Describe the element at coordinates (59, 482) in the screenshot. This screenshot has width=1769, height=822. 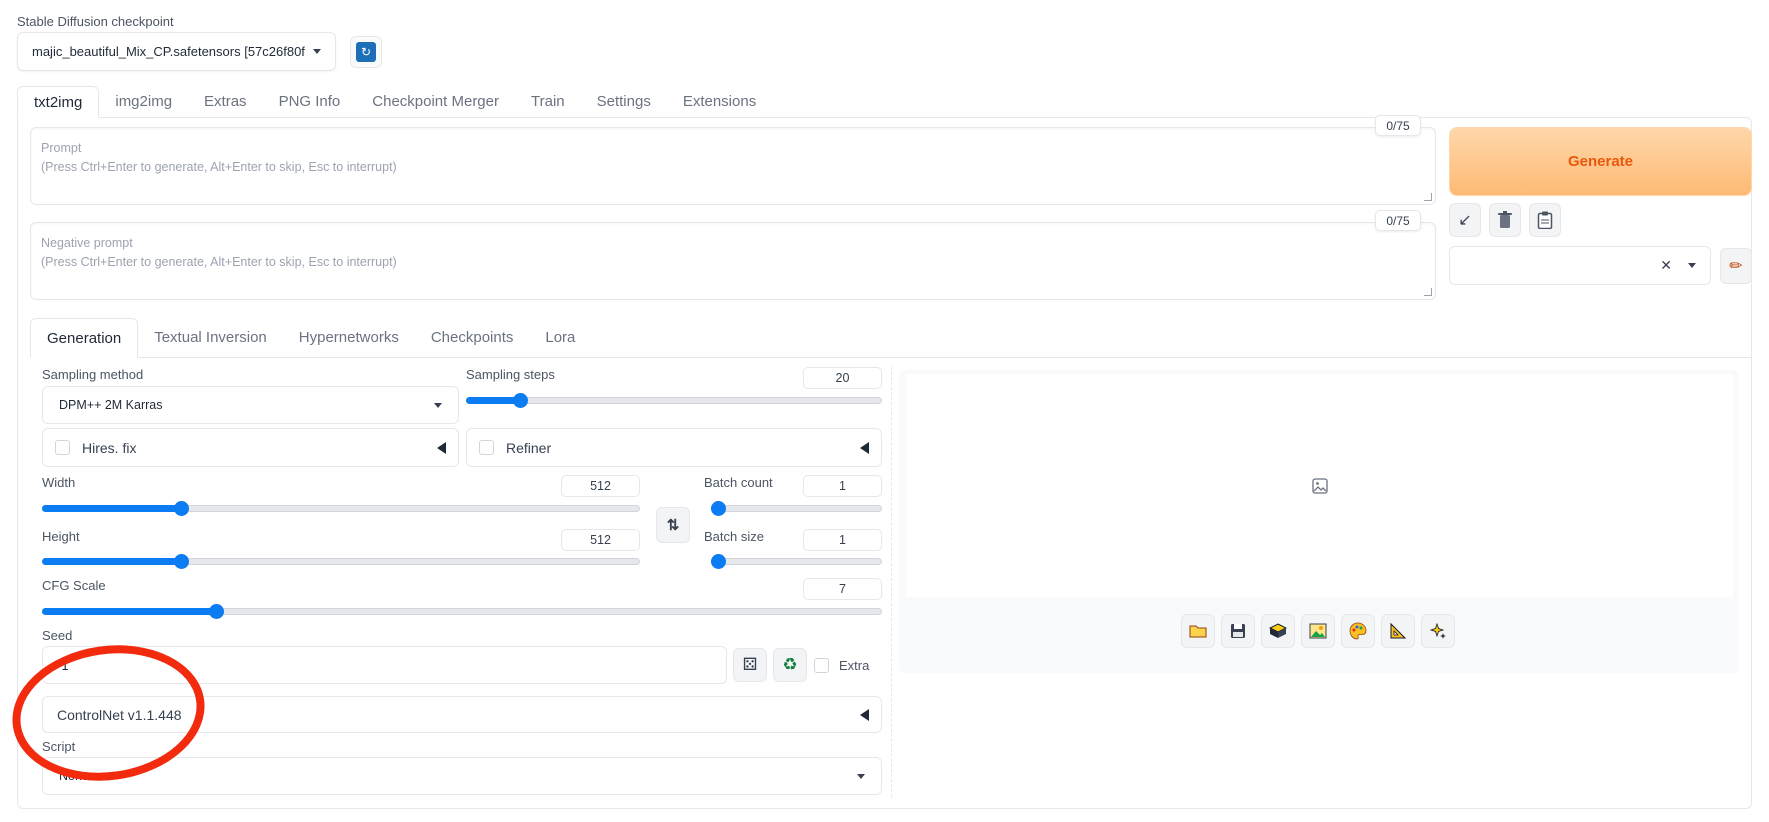
I see `width-label: Width` at that location.